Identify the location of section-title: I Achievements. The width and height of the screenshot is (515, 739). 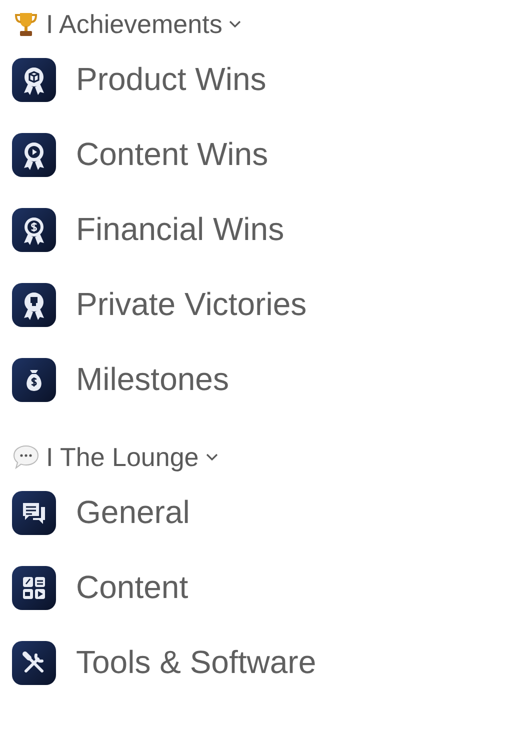
(134, 24).